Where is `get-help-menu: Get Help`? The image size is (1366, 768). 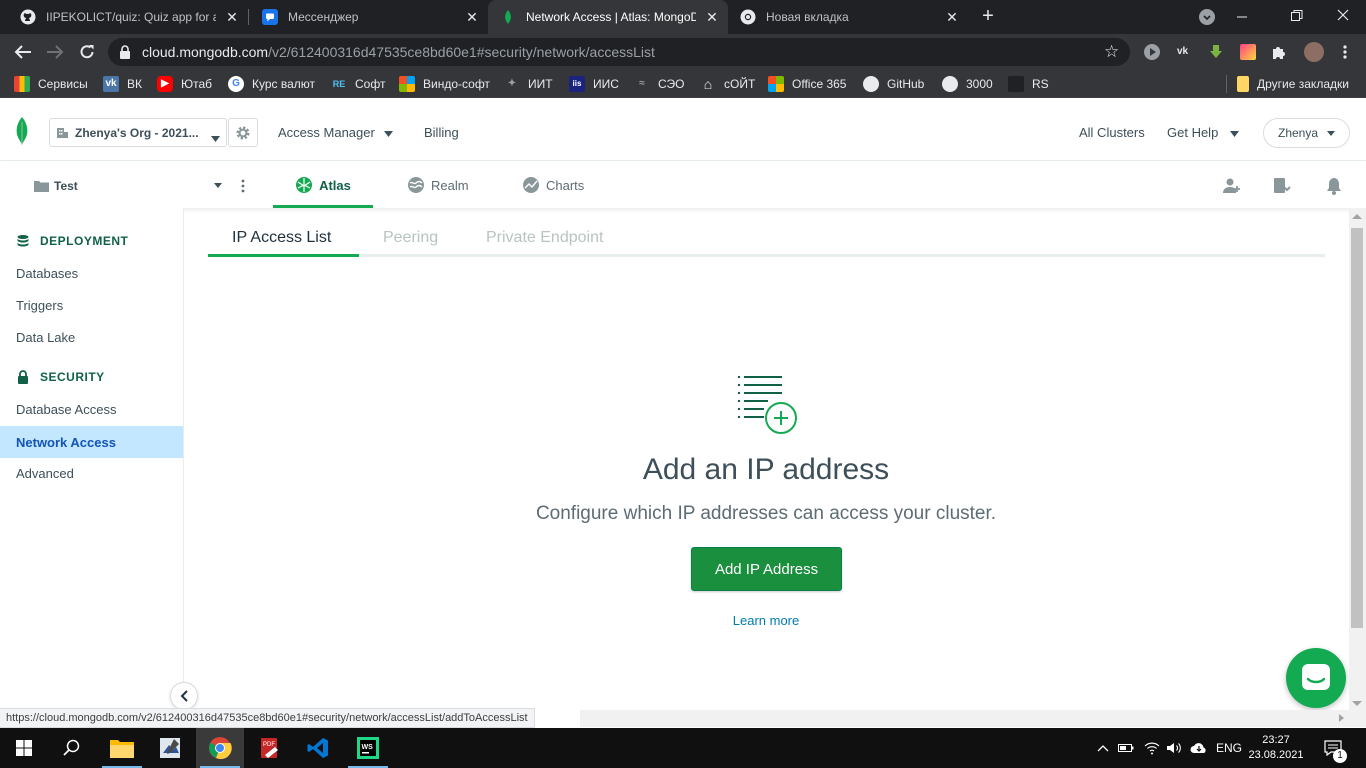 get-help-menu: Get Help is located at coordinates (1203, 132).